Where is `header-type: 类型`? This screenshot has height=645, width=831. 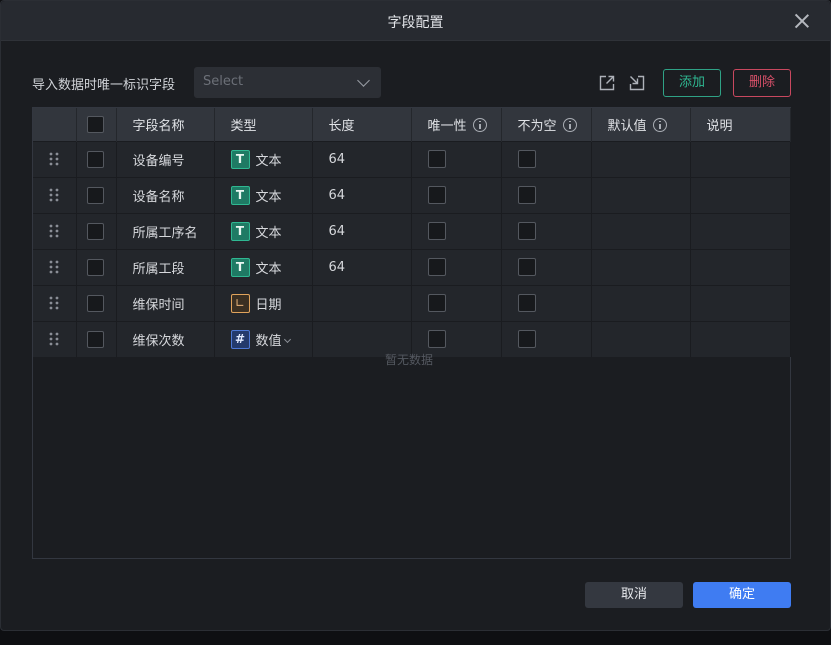
header-type: 类型 is located at coordinates (263, 124).